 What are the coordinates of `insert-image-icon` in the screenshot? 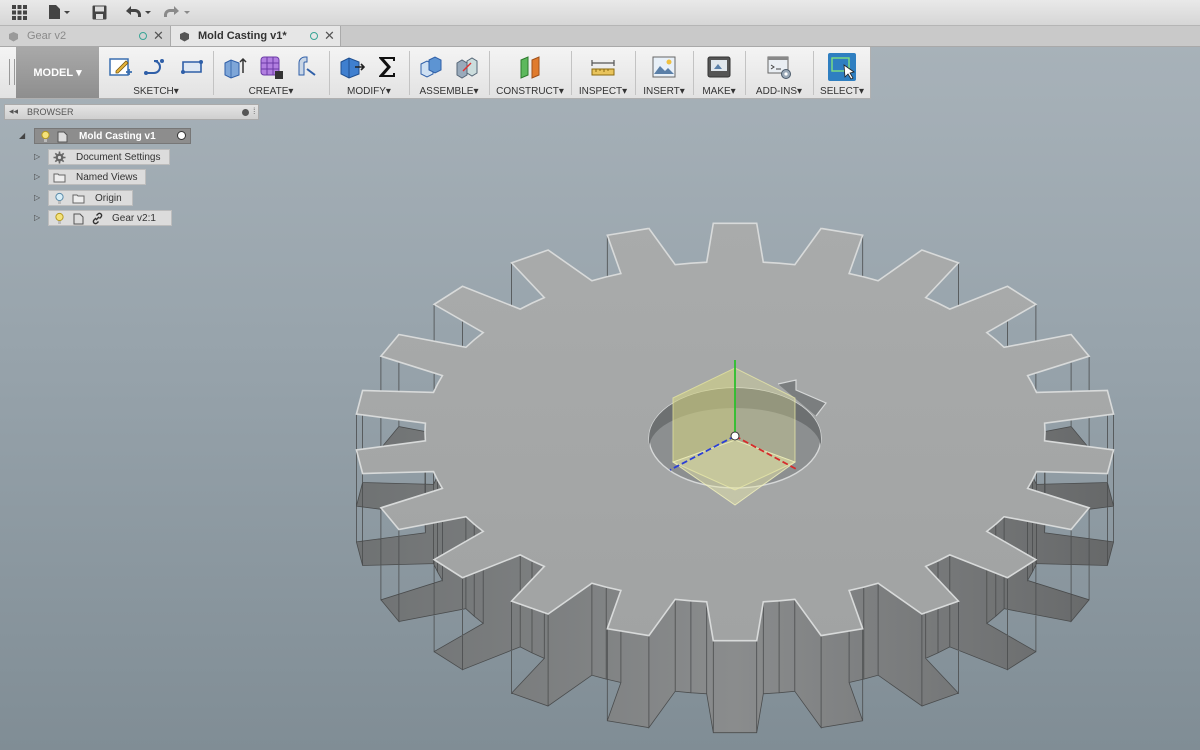 It's located at (664, 67).